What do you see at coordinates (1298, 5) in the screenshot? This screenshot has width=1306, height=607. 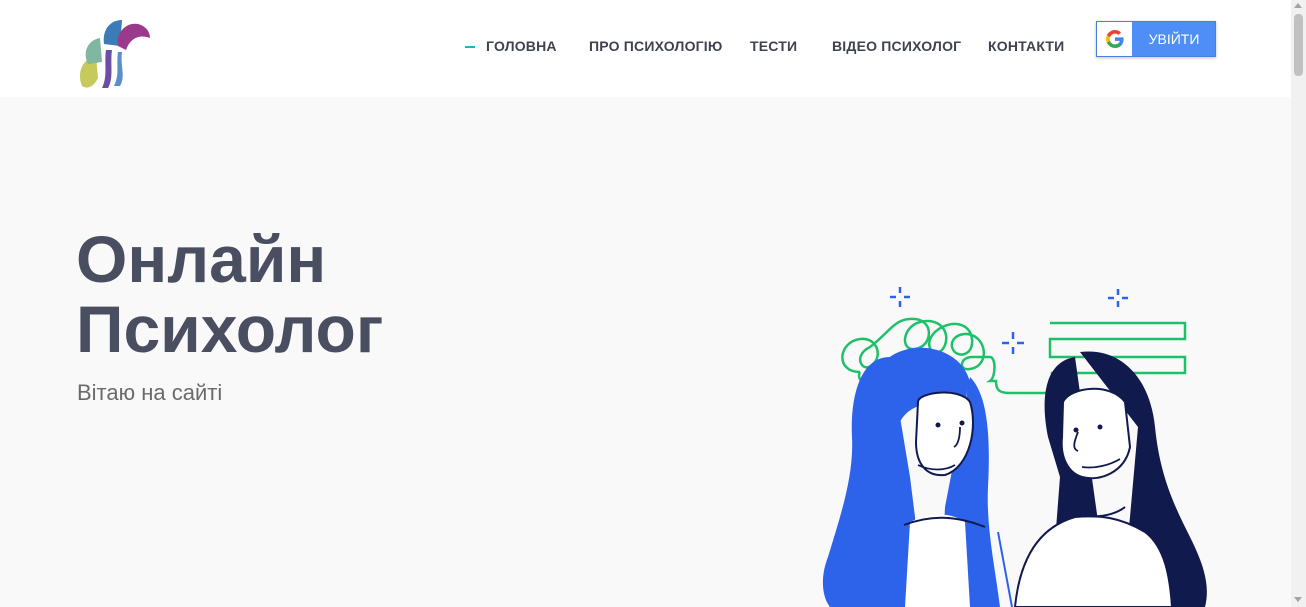 I see `scroll-up-arrow-icon` at bounding box center [1298, 5].